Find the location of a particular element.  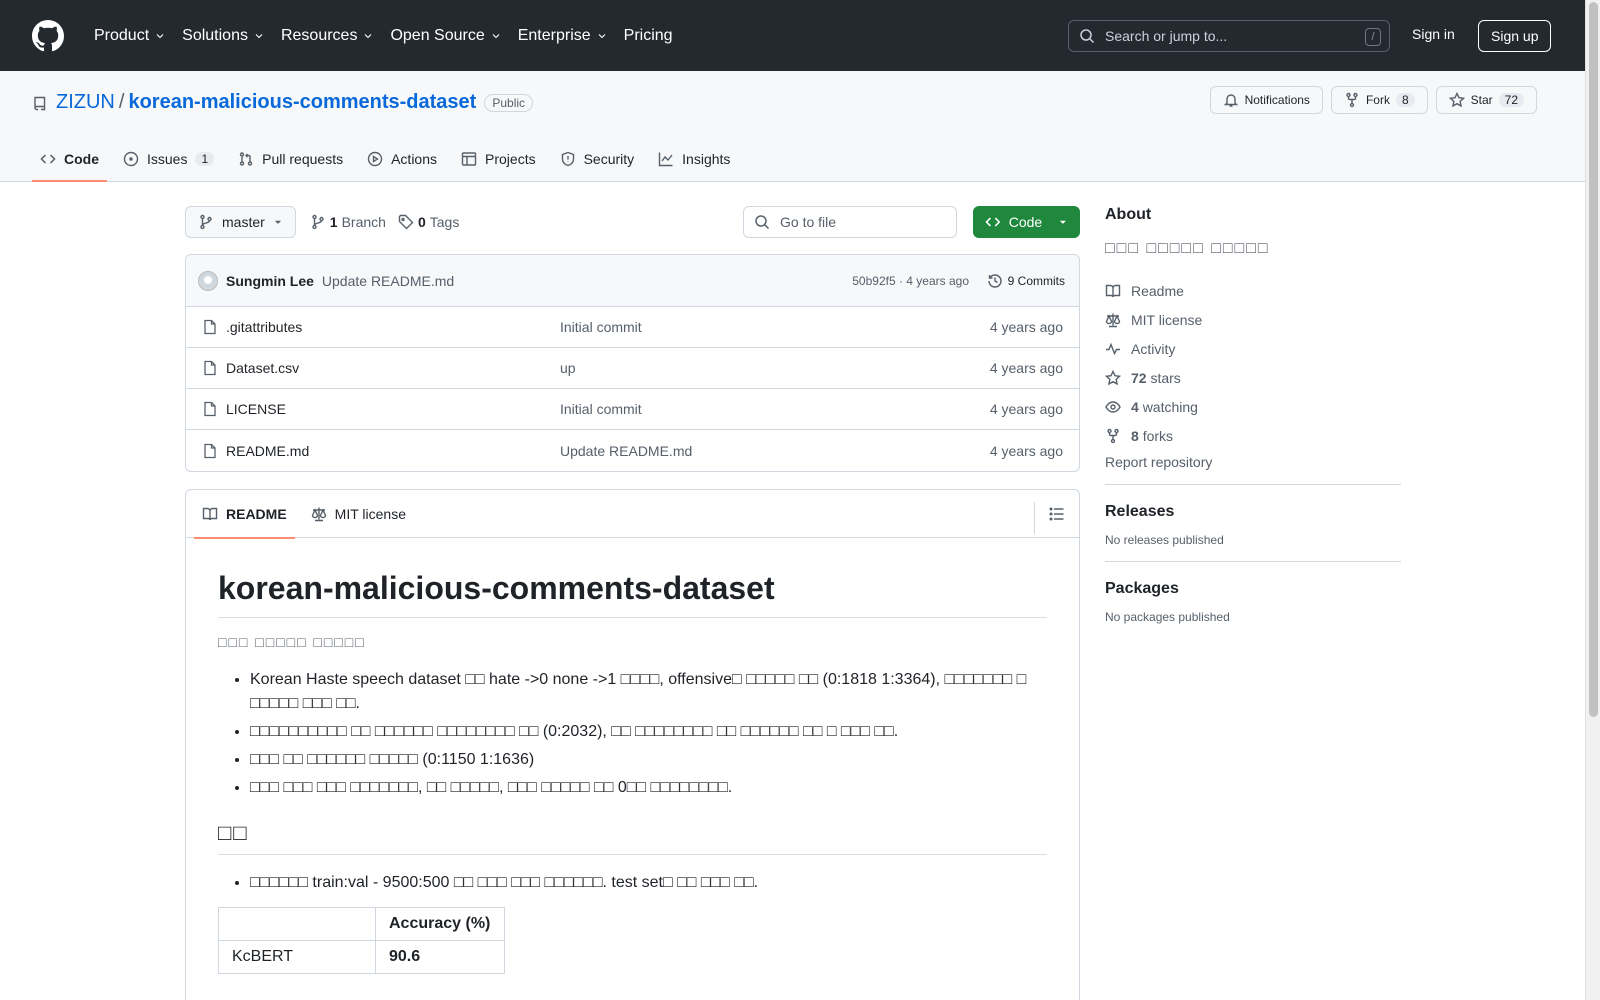

tab-label: Issues is located at coordinates (167, 159).